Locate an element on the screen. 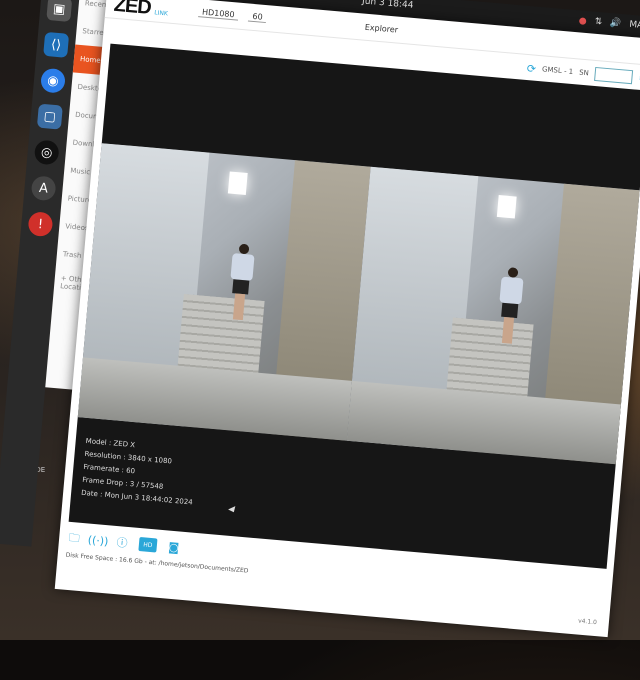 The height and width of the screenshot is (680, 640). warning-icon: ! is located at coordinates (40, 224).